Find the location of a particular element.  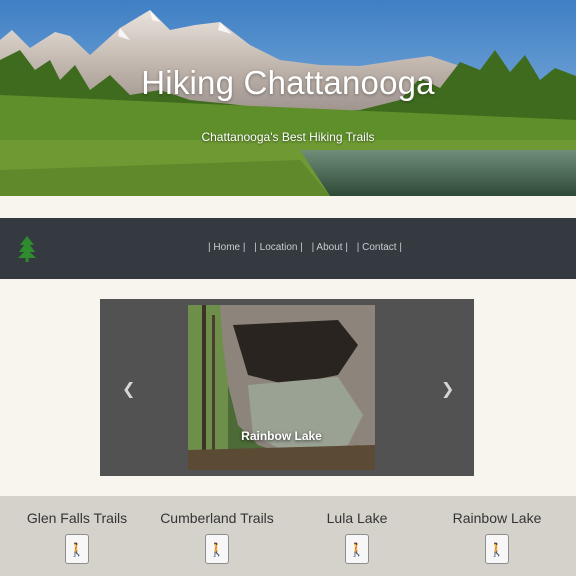

nav-link-contact: | Contact | is located at coordinates (379, 247).